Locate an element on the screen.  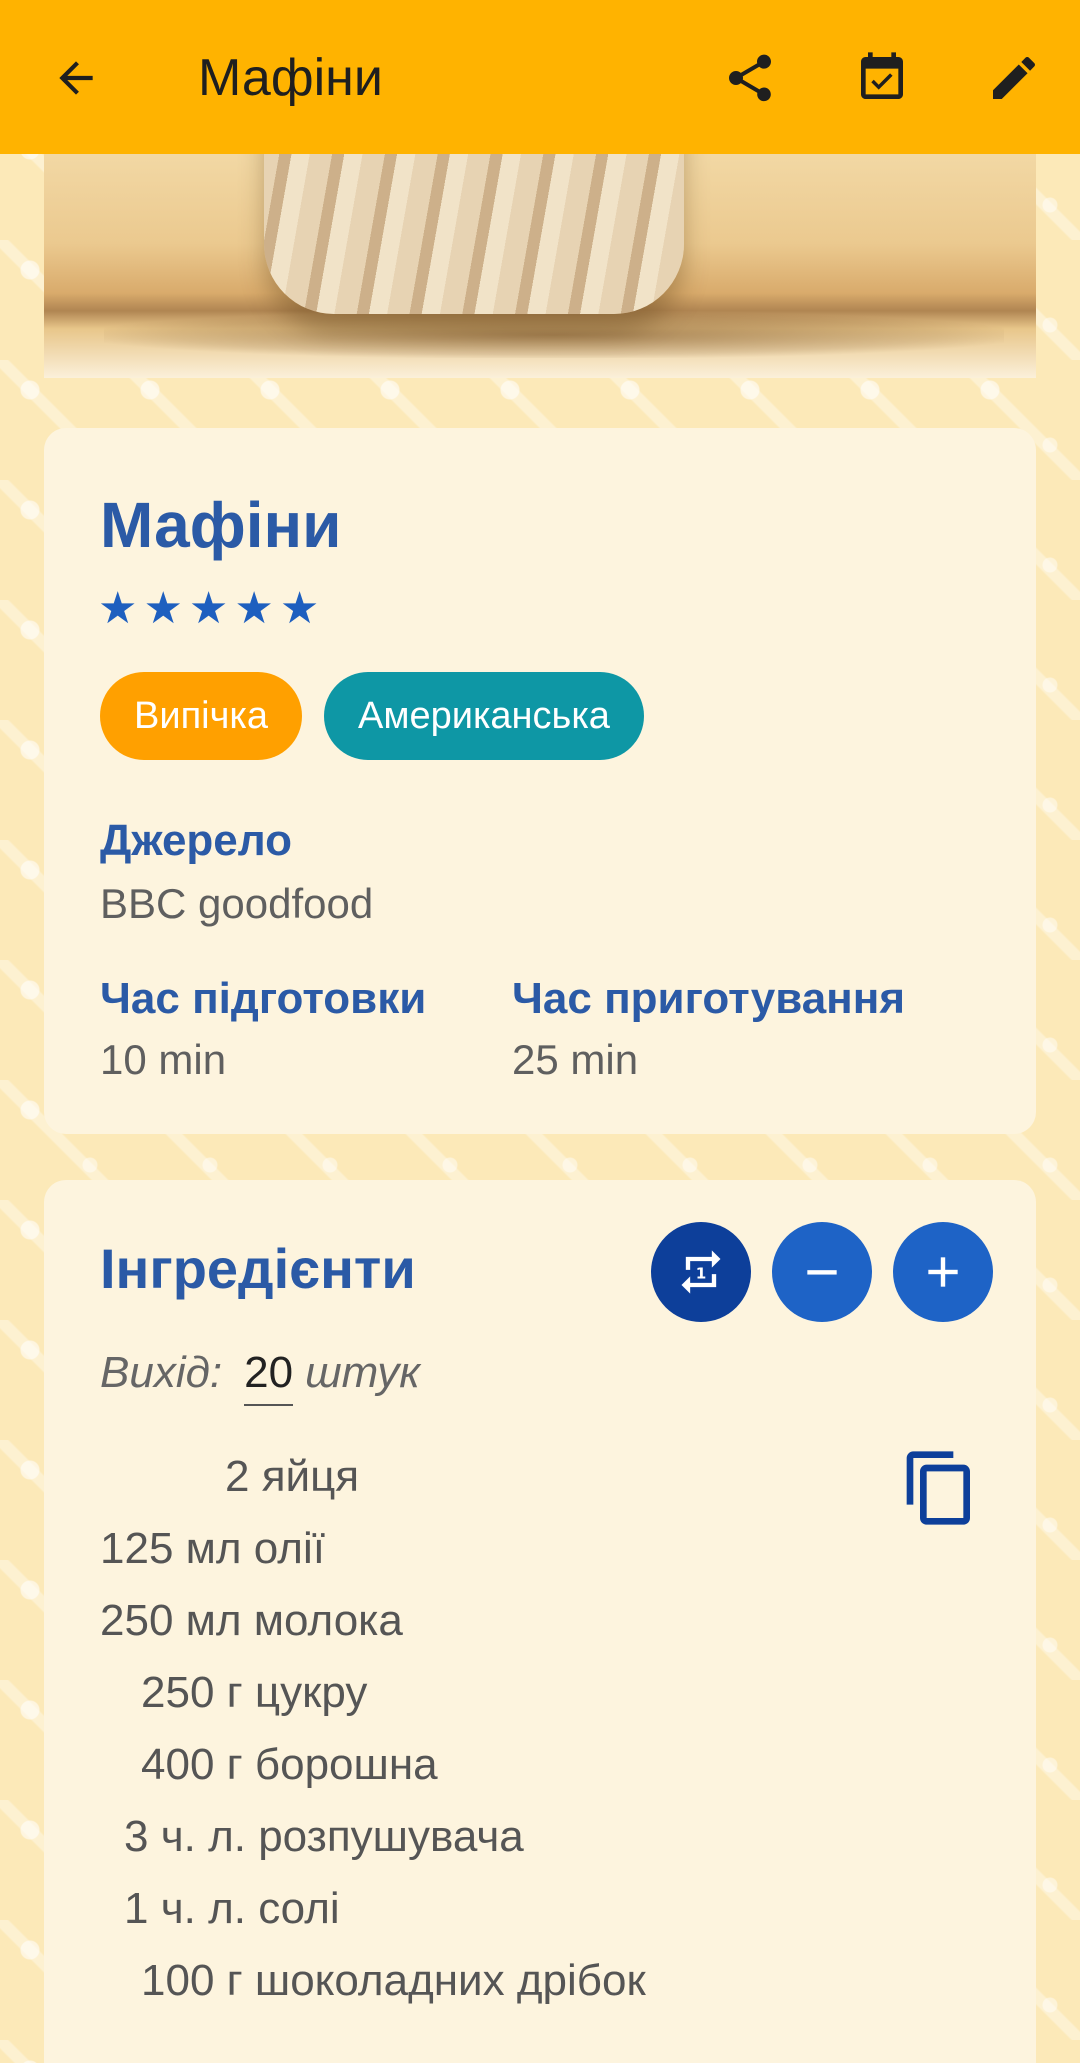
prep-time-value: 10 min is located at coordinates (163, 1059).